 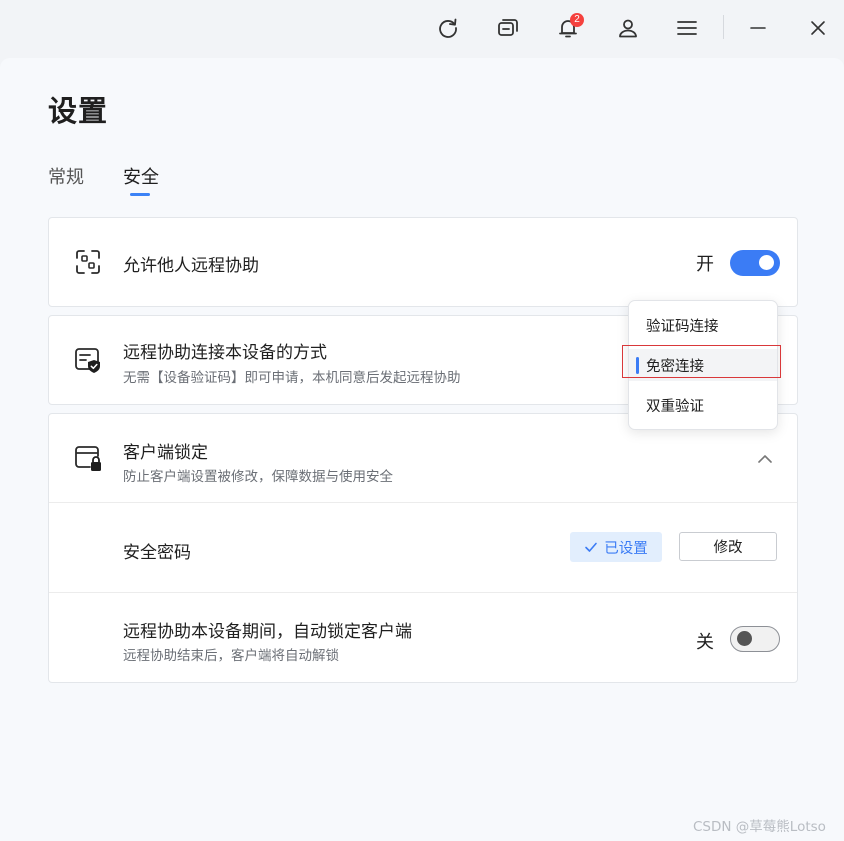 What do you see at coordinates (423, 262) in the screenshot?
I see `allow-remote-card: 允许他人远程协助 开` at bounding box center [423, 262].